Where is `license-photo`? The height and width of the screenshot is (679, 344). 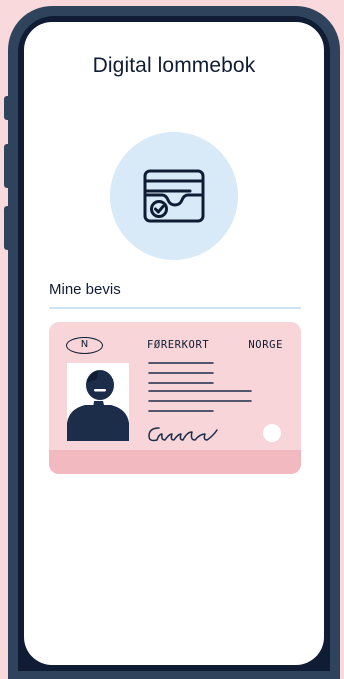 license-photo is located at coordinates (98, 402).